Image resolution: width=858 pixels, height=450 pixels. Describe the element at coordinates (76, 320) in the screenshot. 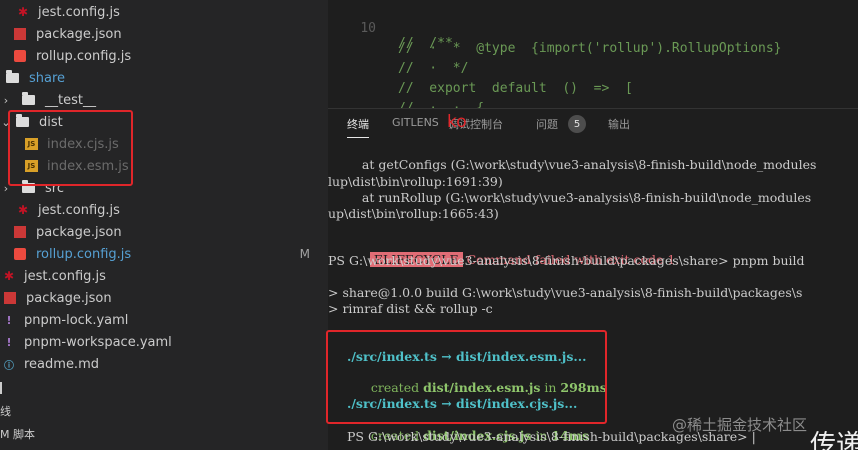

I see `tree-item-label: pnpm-lock.yaml` at that location.